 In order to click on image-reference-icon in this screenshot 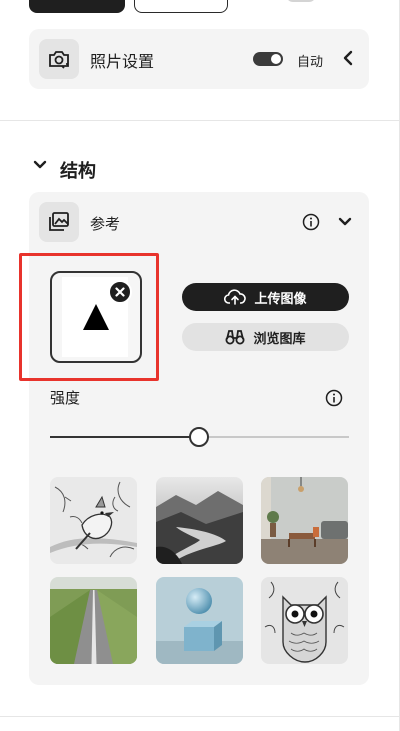, I will do `click(59, 222)`.